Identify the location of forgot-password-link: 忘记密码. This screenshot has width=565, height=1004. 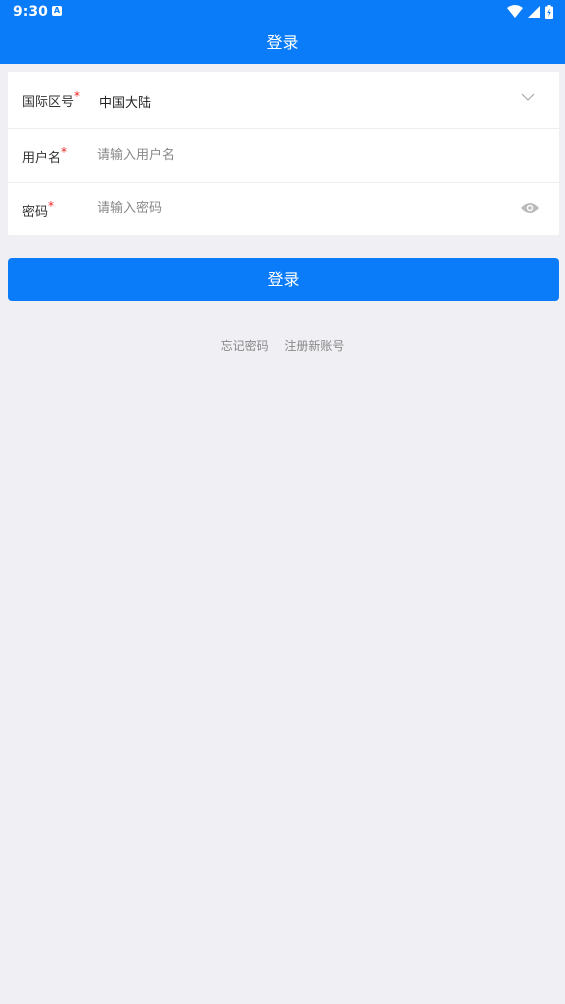
(245, 346).